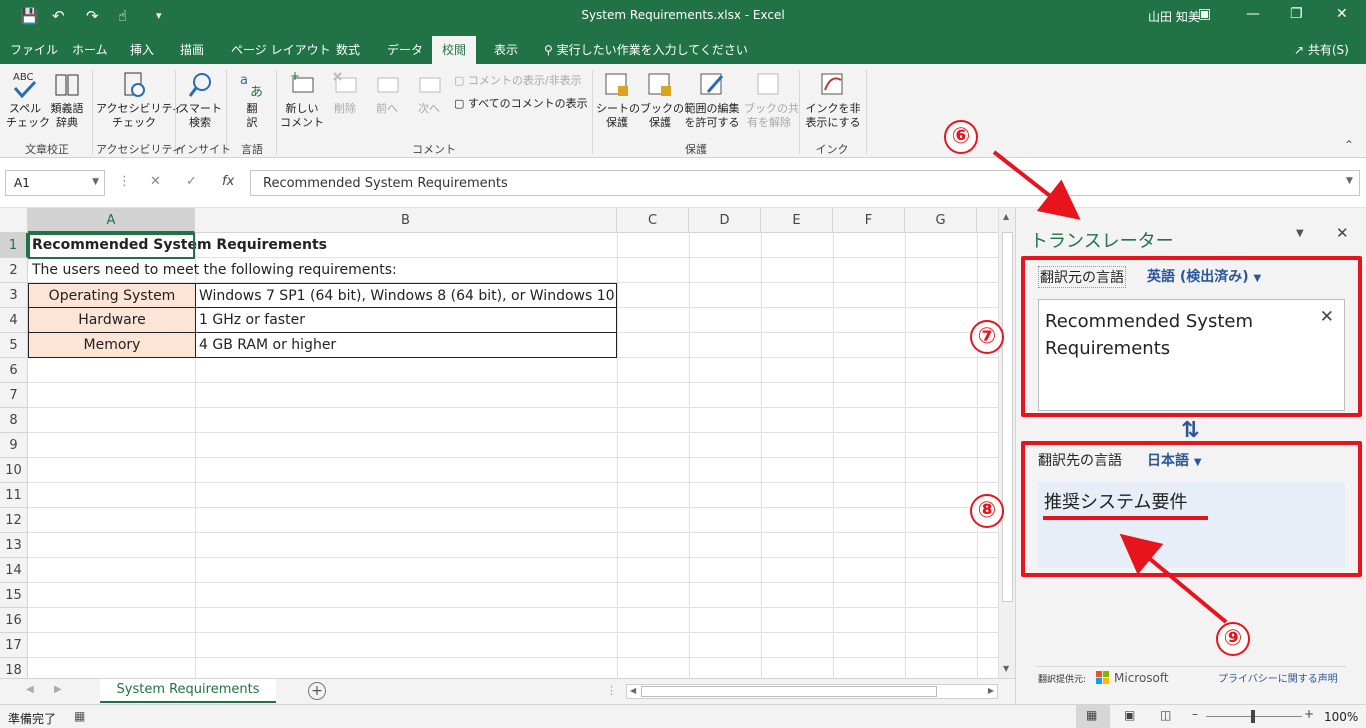 The height and width of the screenshot is (728, 1366). Describe the element at coordinates (142, 49) in the screenshot. I see `tab-insert: 挿入` at that location.